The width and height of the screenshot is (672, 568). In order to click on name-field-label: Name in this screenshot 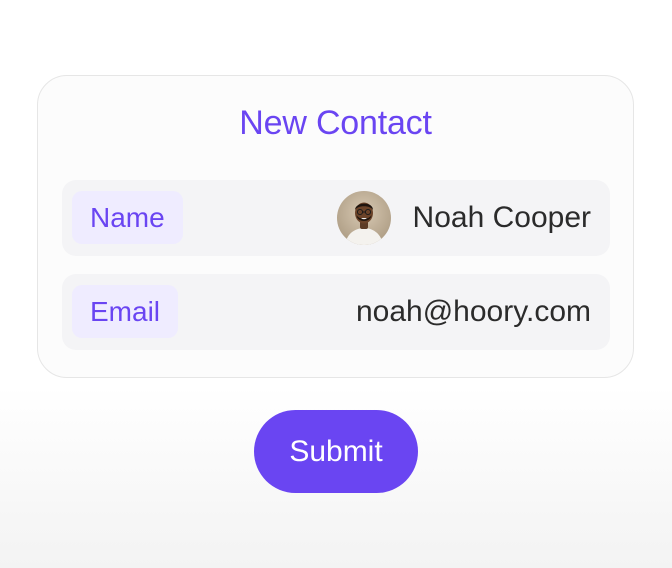, I will do `click(127, 217)`.